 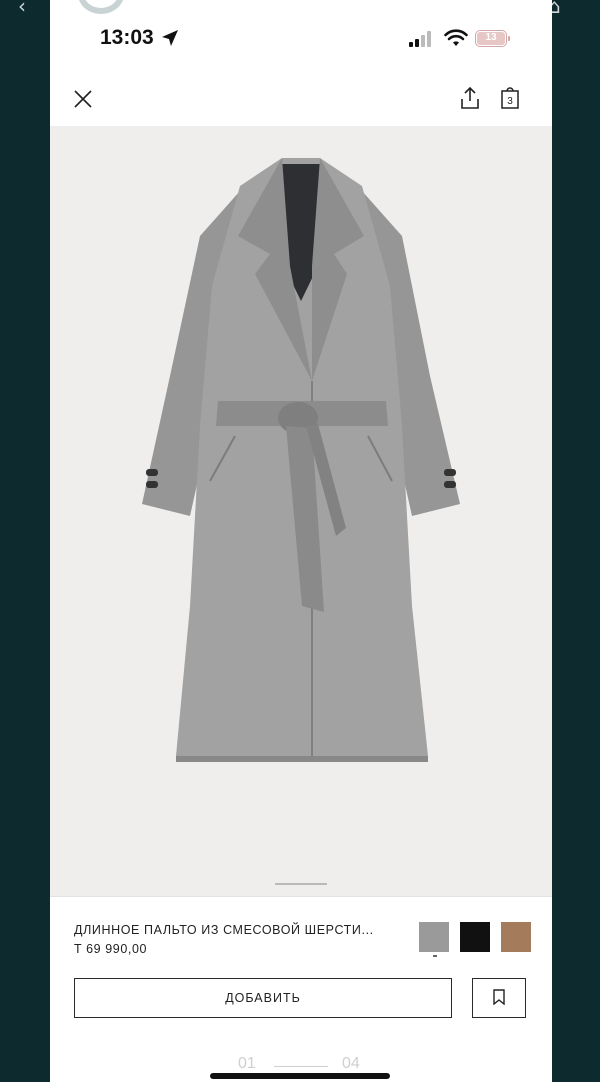 I want to click on edge-chevron-icon: ‹, so click(x=22, y=9).